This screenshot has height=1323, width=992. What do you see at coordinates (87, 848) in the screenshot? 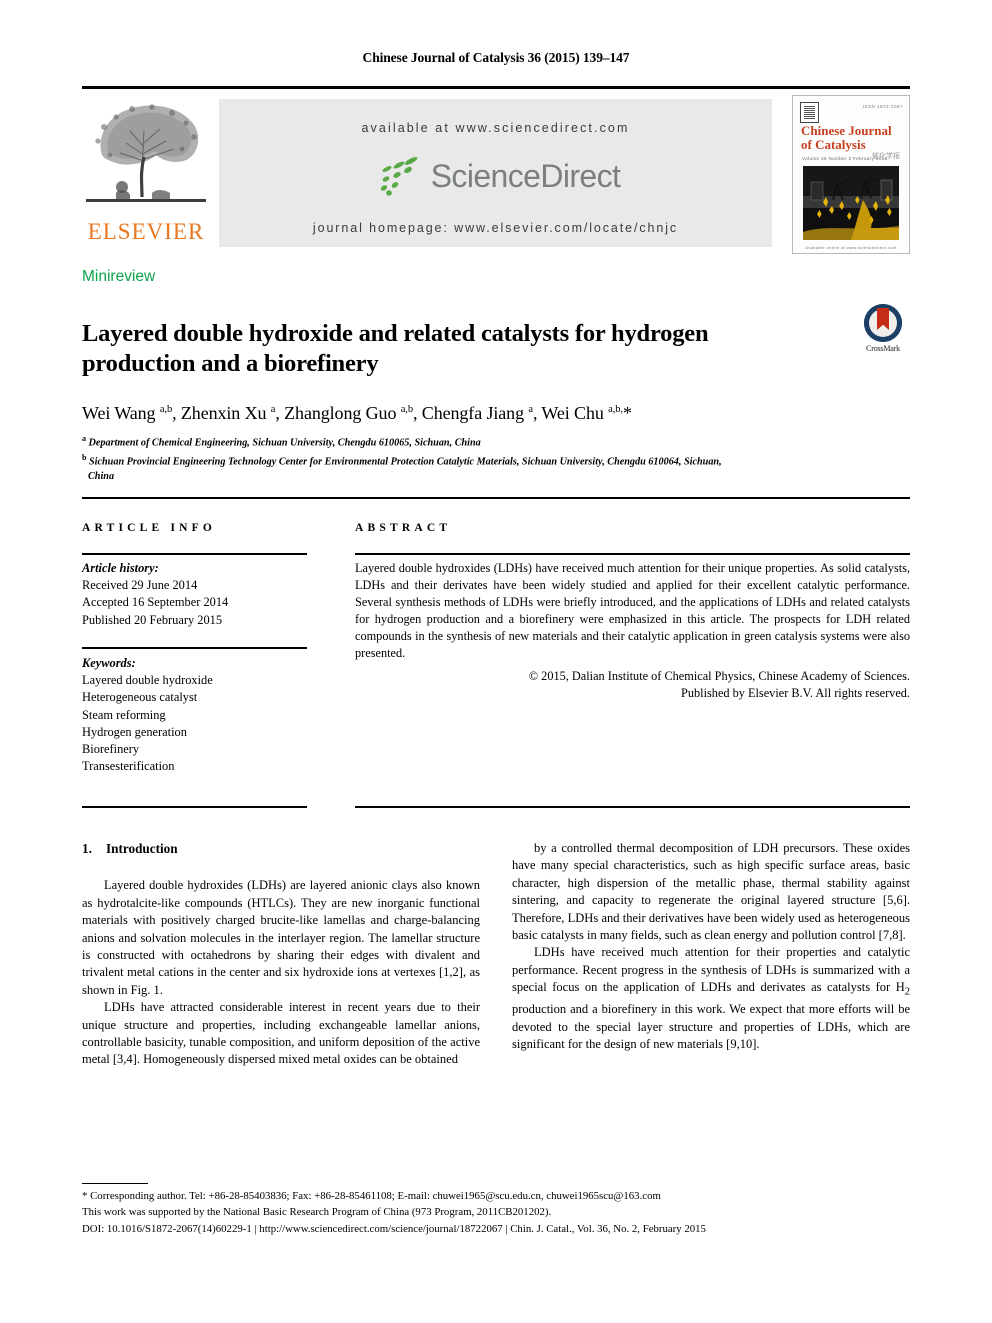
I see `section-number: 1.` at bounding box center [87, 848].